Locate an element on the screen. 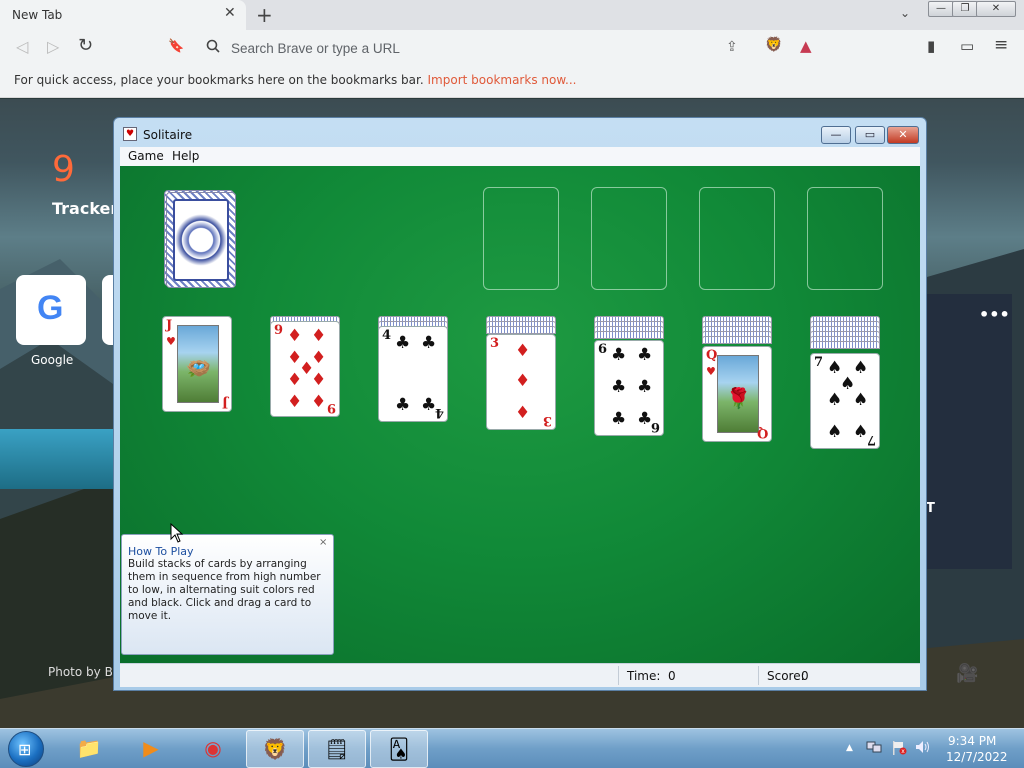 The image size is (1024, 768). brave-icon: 🦁 is located at coordinates (275, 749).